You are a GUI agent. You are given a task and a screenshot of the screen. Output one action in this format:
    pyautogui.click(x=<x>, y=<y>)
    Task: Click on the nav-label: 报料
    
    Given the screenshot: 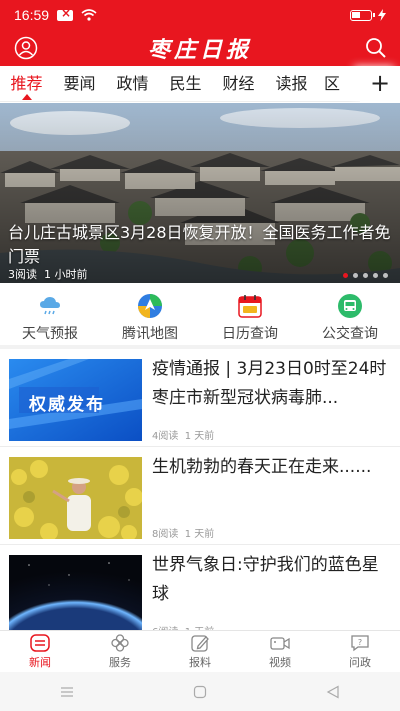 What is the action you would take?
    pyautogui.click(x=200, y=662)
    